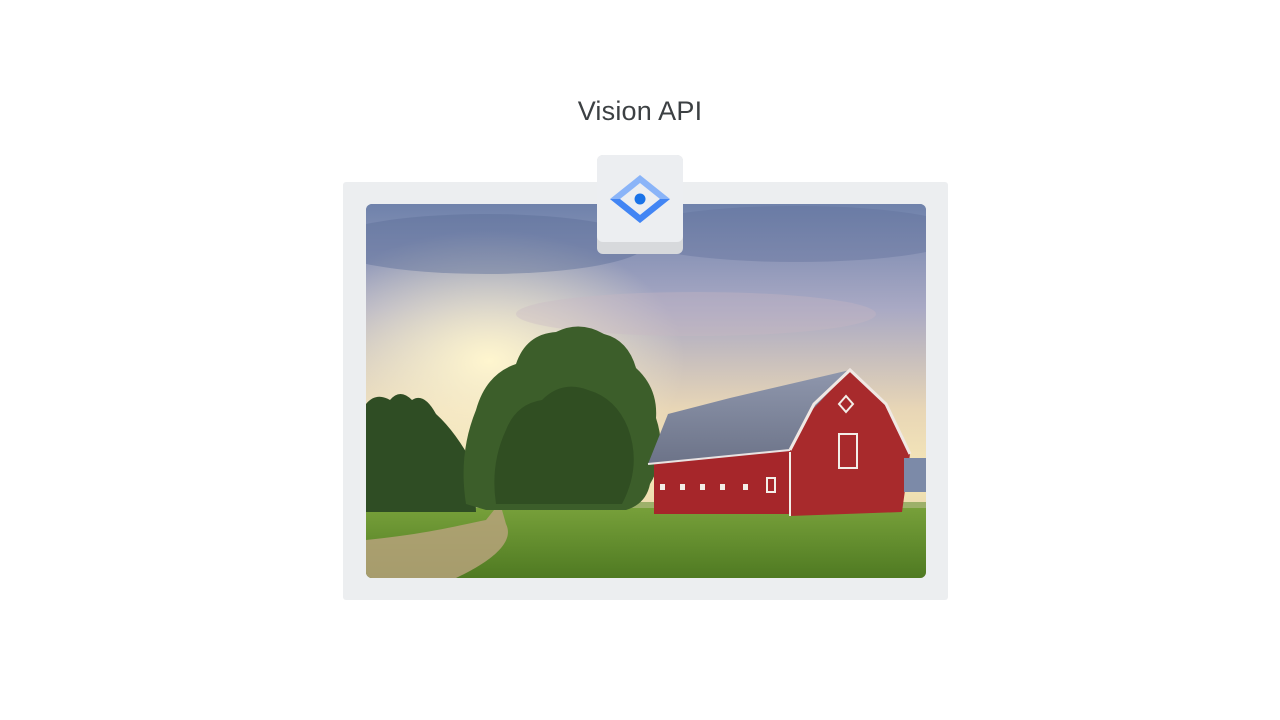 The image size is (1280, 720). I want to click on vision-api-badge, so click(640, 204).